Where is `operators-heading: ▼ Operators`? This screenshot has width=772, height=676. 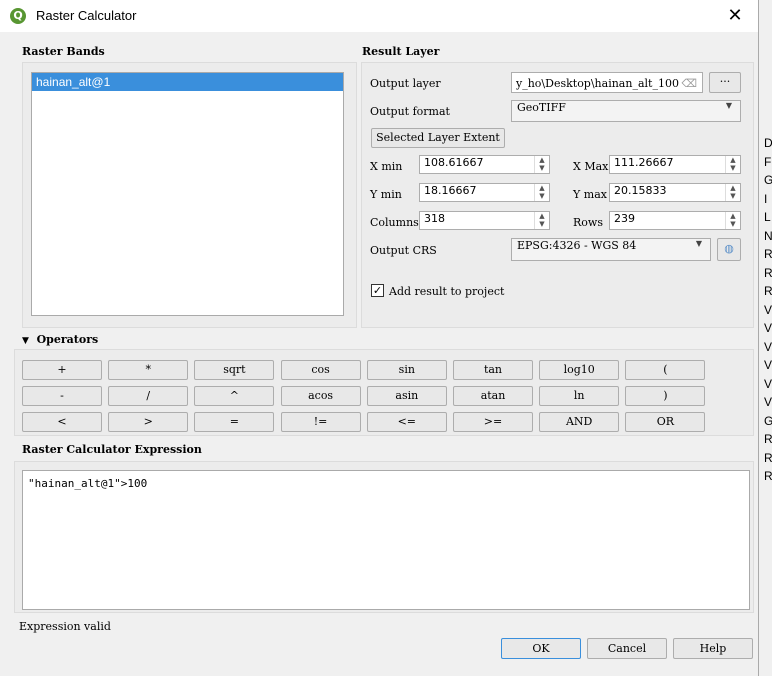
operators-heading: ▼ Operators is located at coordinates (60, 339).